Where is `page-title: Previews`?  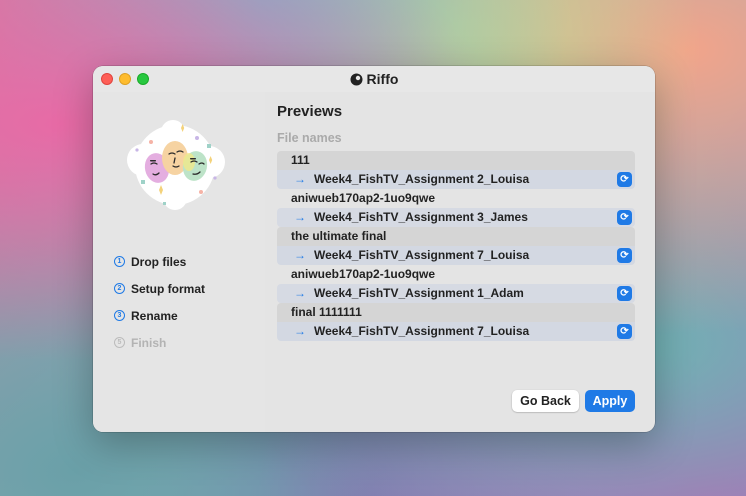
page-title: Previews is located at coordinates (310, 111).